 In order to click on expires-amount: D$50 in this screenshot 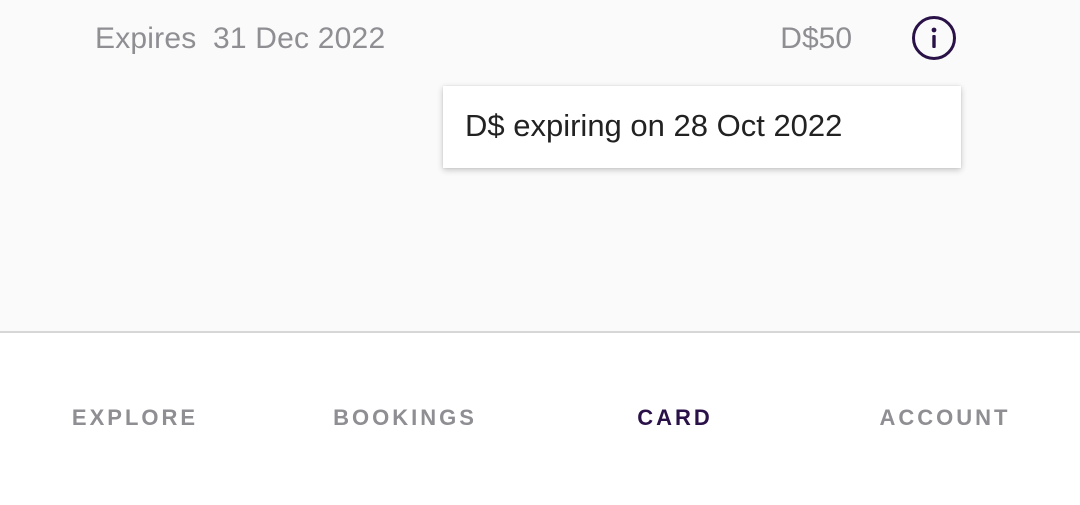, I will do `click(816, 38)`.